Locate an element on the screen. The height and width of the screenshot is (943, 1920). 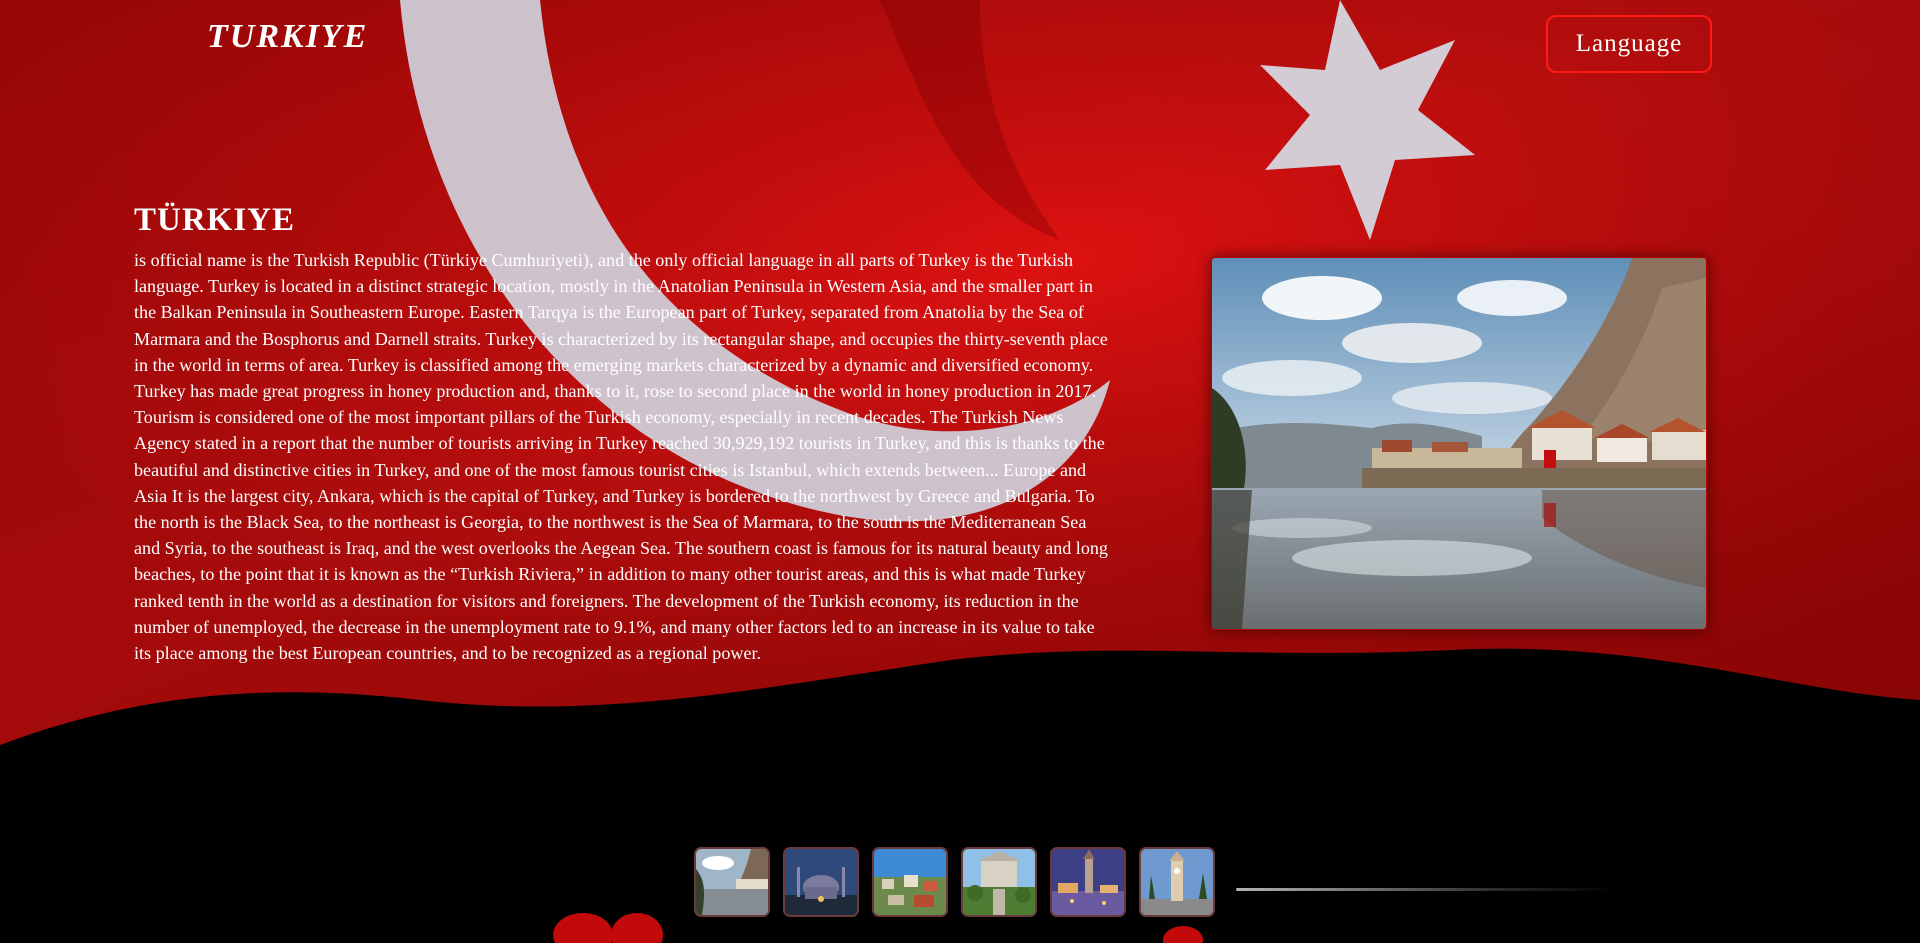
thumbnail-river-town is located at coordinates (732, 882).